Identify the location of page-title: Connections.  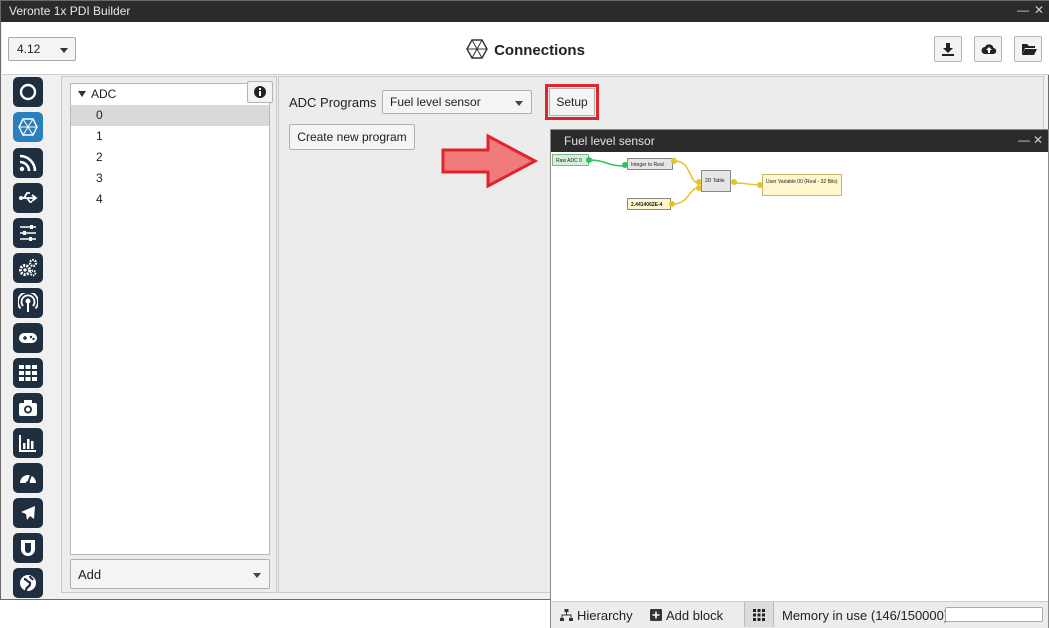
(539, 50).